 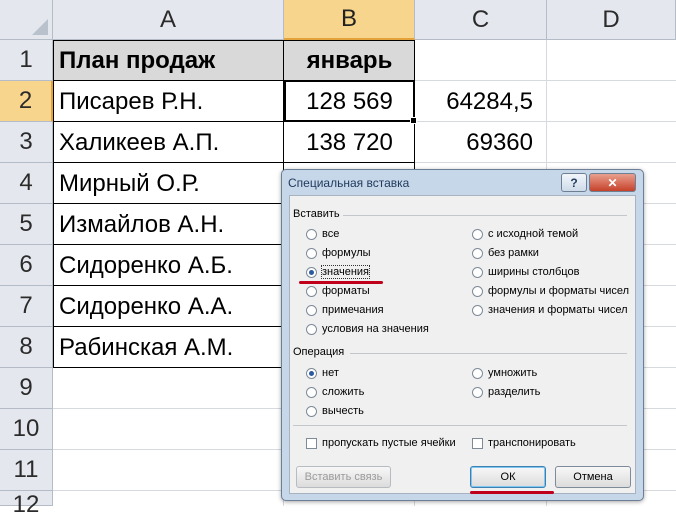 What do you see at coordinates (349, 183) in the screenshot?
I see `dialog-title: Специальная вставка` at bounding box center [349, 183].